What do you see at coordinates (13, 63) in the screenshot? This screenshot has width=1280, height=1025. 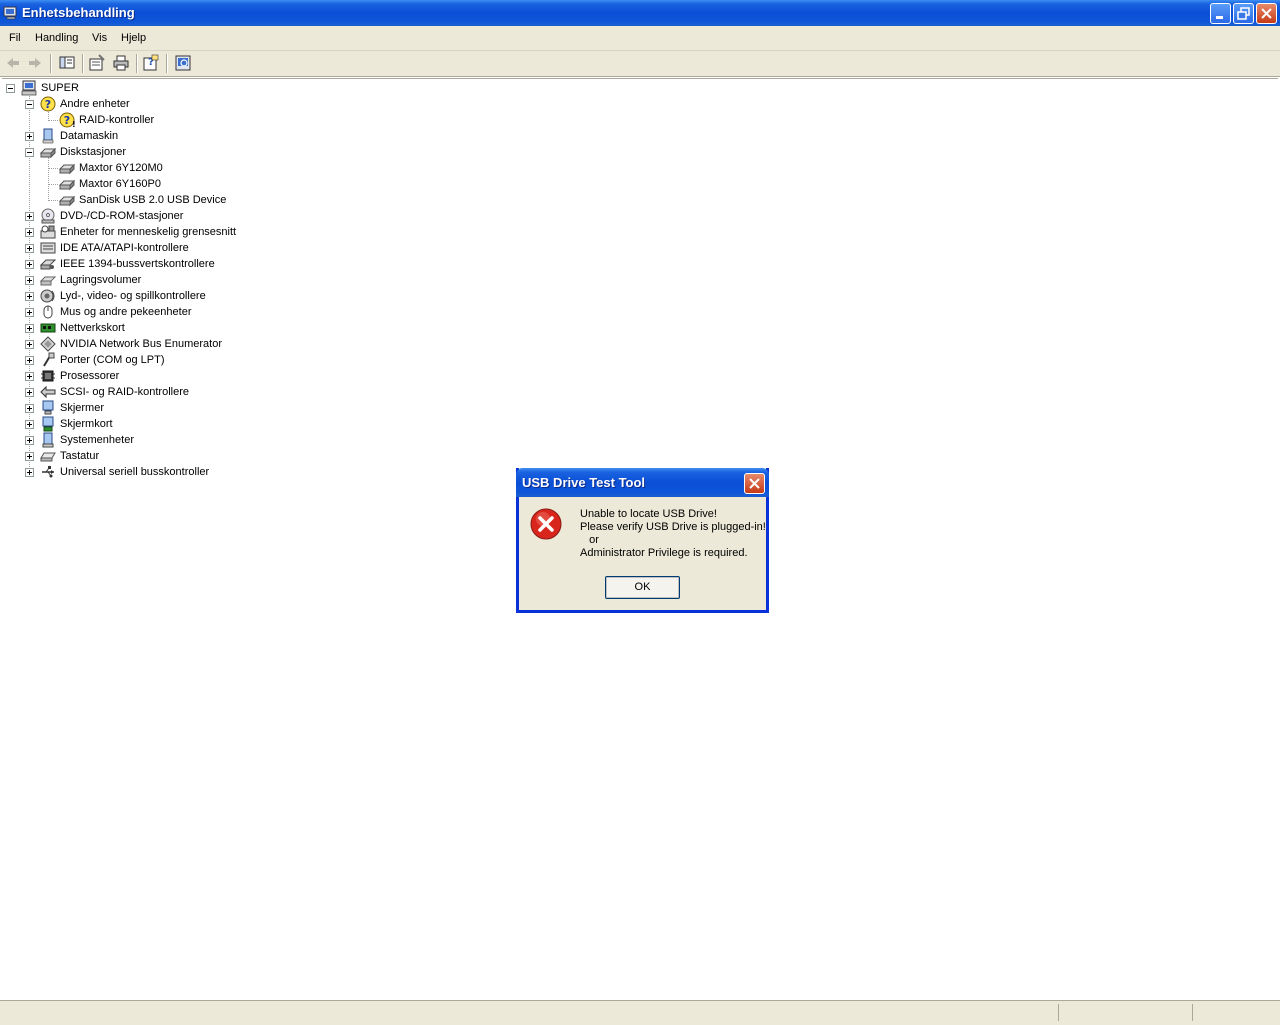 I see `back-icon` at bounding box center [13, 63].